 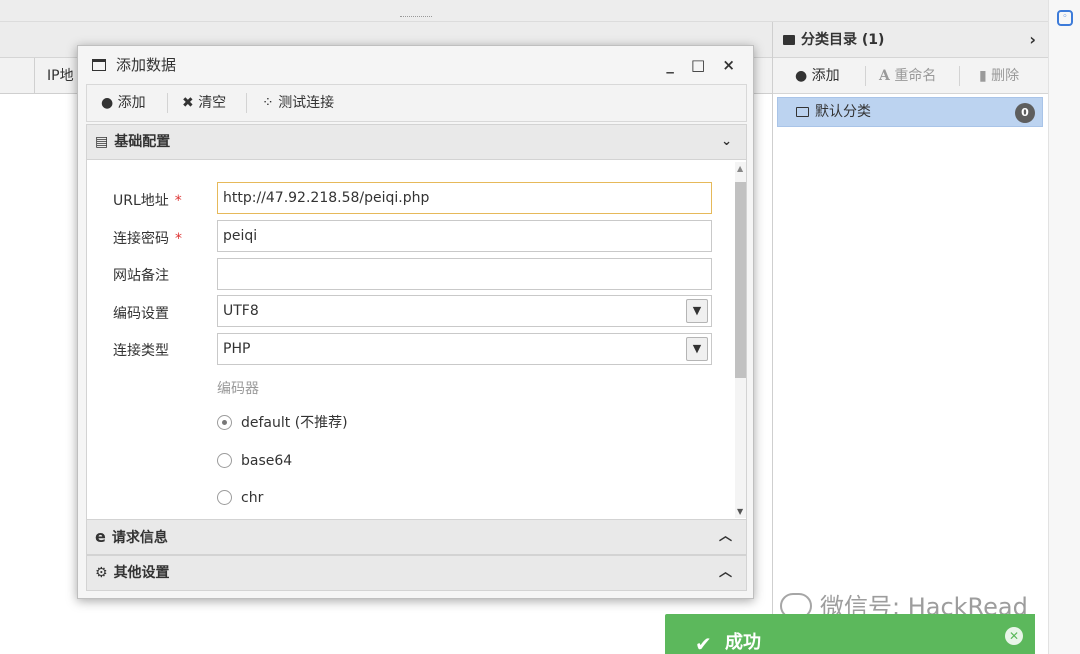 What do you see at coordinates (102, 142) in the screenshot?
I see `file-icon: ▤` at bounding box center [102, 142].